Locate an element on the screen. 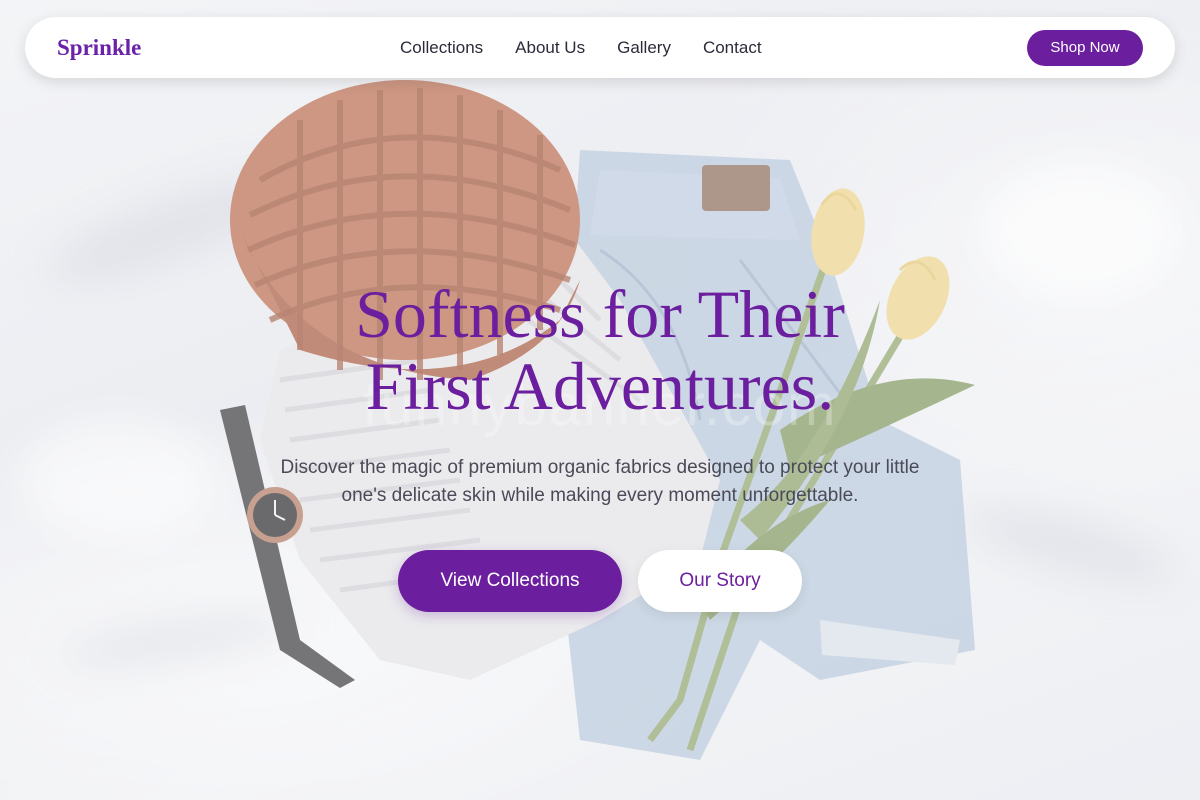 The width and height of the screenshot is (1200, 800). view-collections-button: View Collections is located at coordinates (510, 581).